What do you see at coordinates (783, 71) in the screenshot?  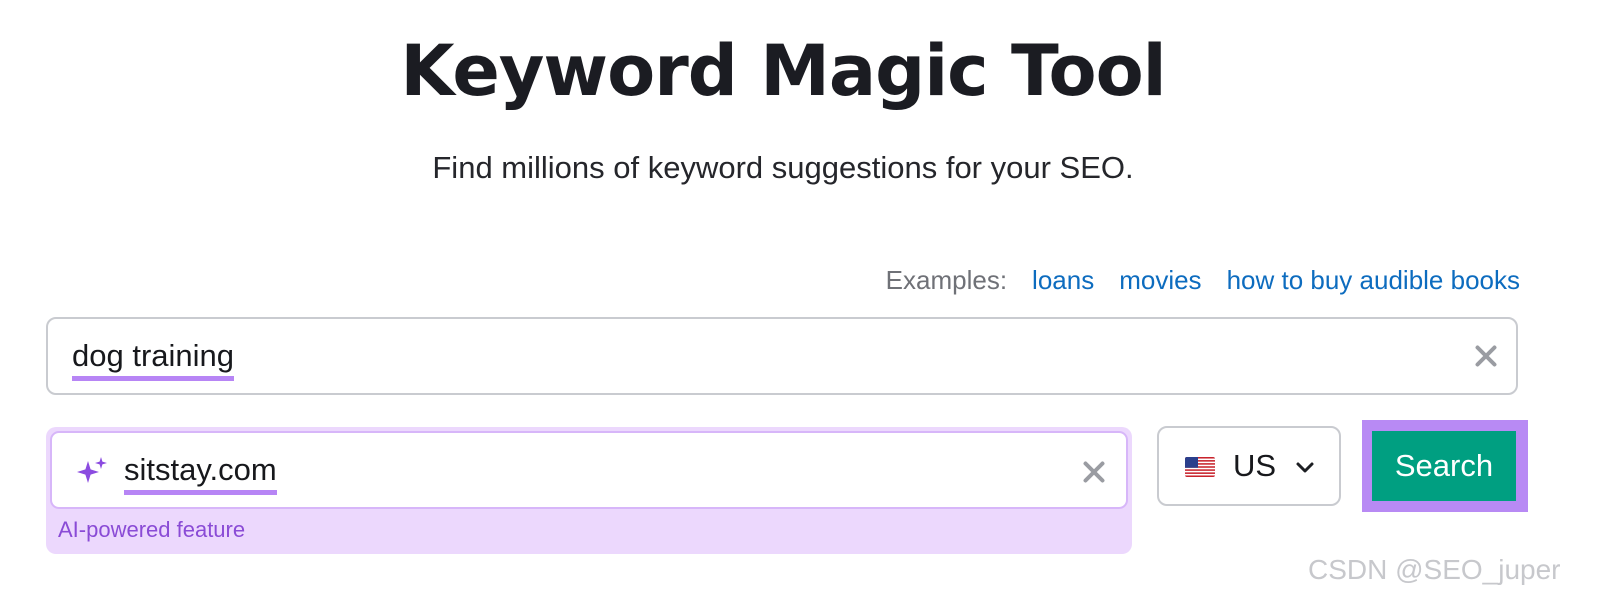 I see `page-title: Keyword Magic Tool` at bounding box center [783, 71].